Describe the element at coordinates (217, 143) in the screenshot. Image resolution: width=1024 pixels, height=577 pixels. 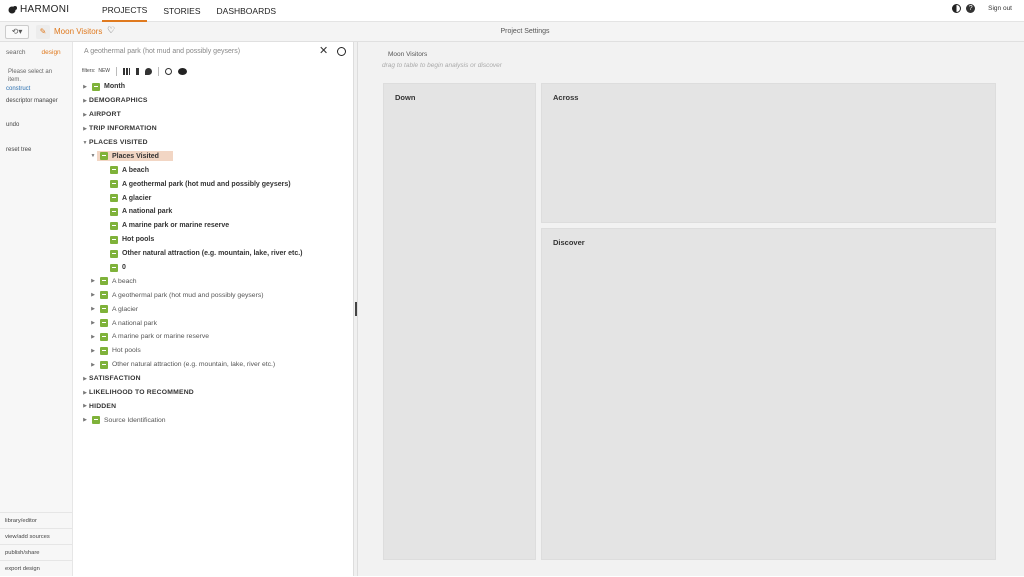
I see `tree-category-row: ▼ PLACES VISITED` at that location.